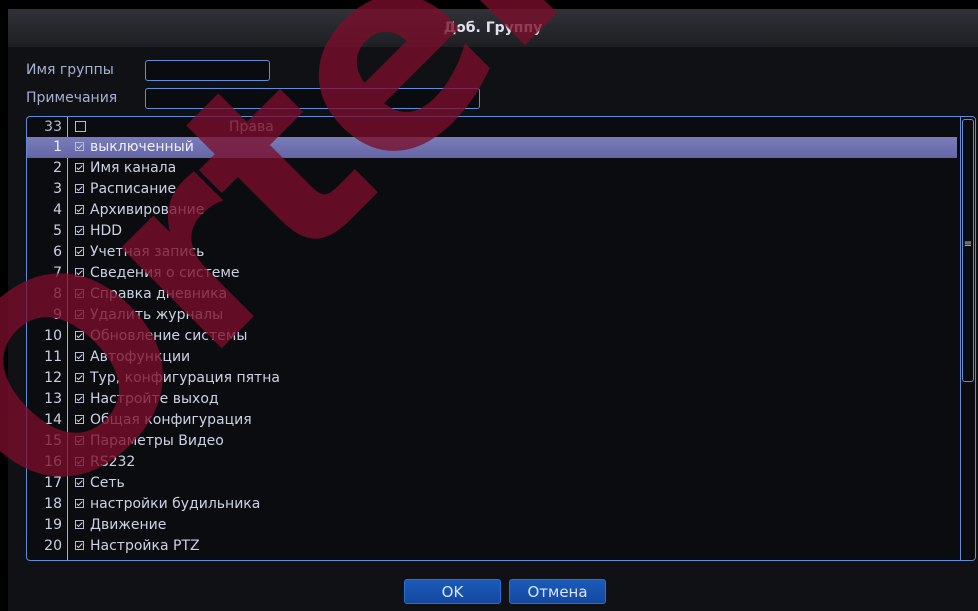 The width and height of the screenshot is (978, 611). I want to click on row-number: 9, so click(57, 315).